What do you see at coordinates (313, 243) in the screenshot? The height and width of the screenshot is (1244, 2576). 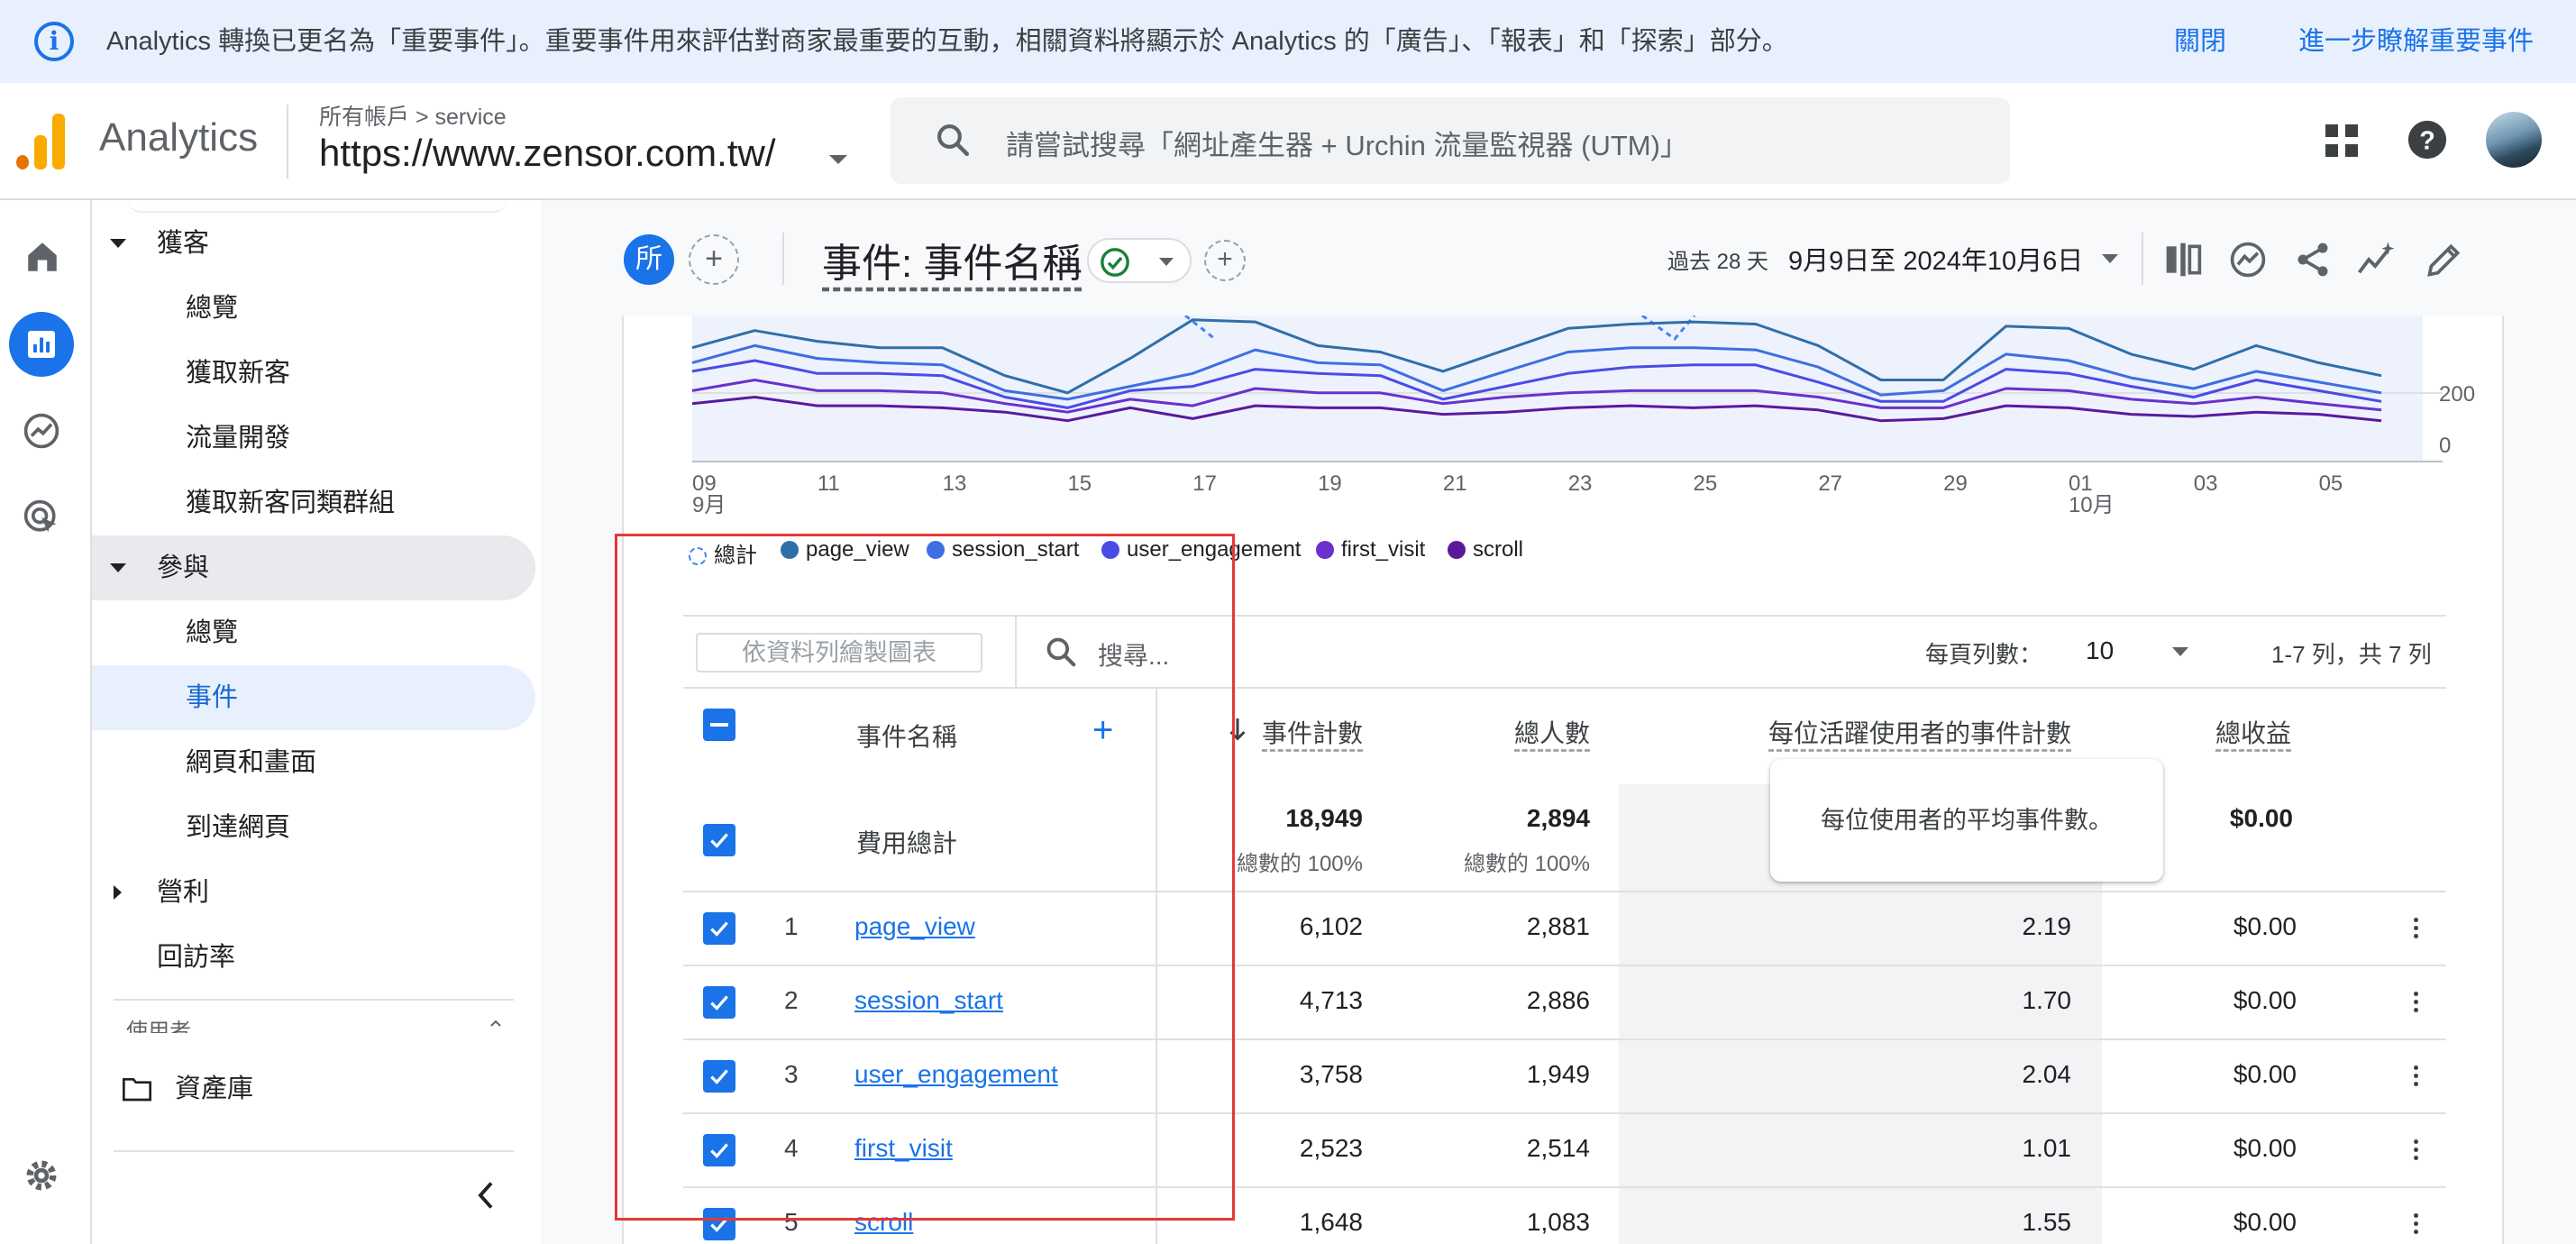 I see `nav-group-acquisition: 獲客` at bounding box center [313, 243].